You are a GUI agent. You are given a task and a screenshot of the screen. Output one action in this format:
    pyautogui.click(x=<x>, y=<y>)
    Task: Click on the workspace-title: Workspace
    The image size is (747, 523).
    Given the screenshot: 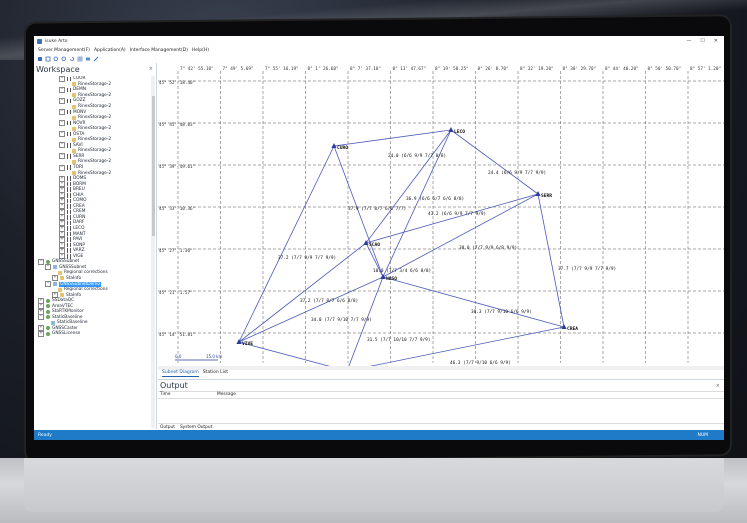 What is the action you would take?
    pyautogui.click(x=58, y=69)
    